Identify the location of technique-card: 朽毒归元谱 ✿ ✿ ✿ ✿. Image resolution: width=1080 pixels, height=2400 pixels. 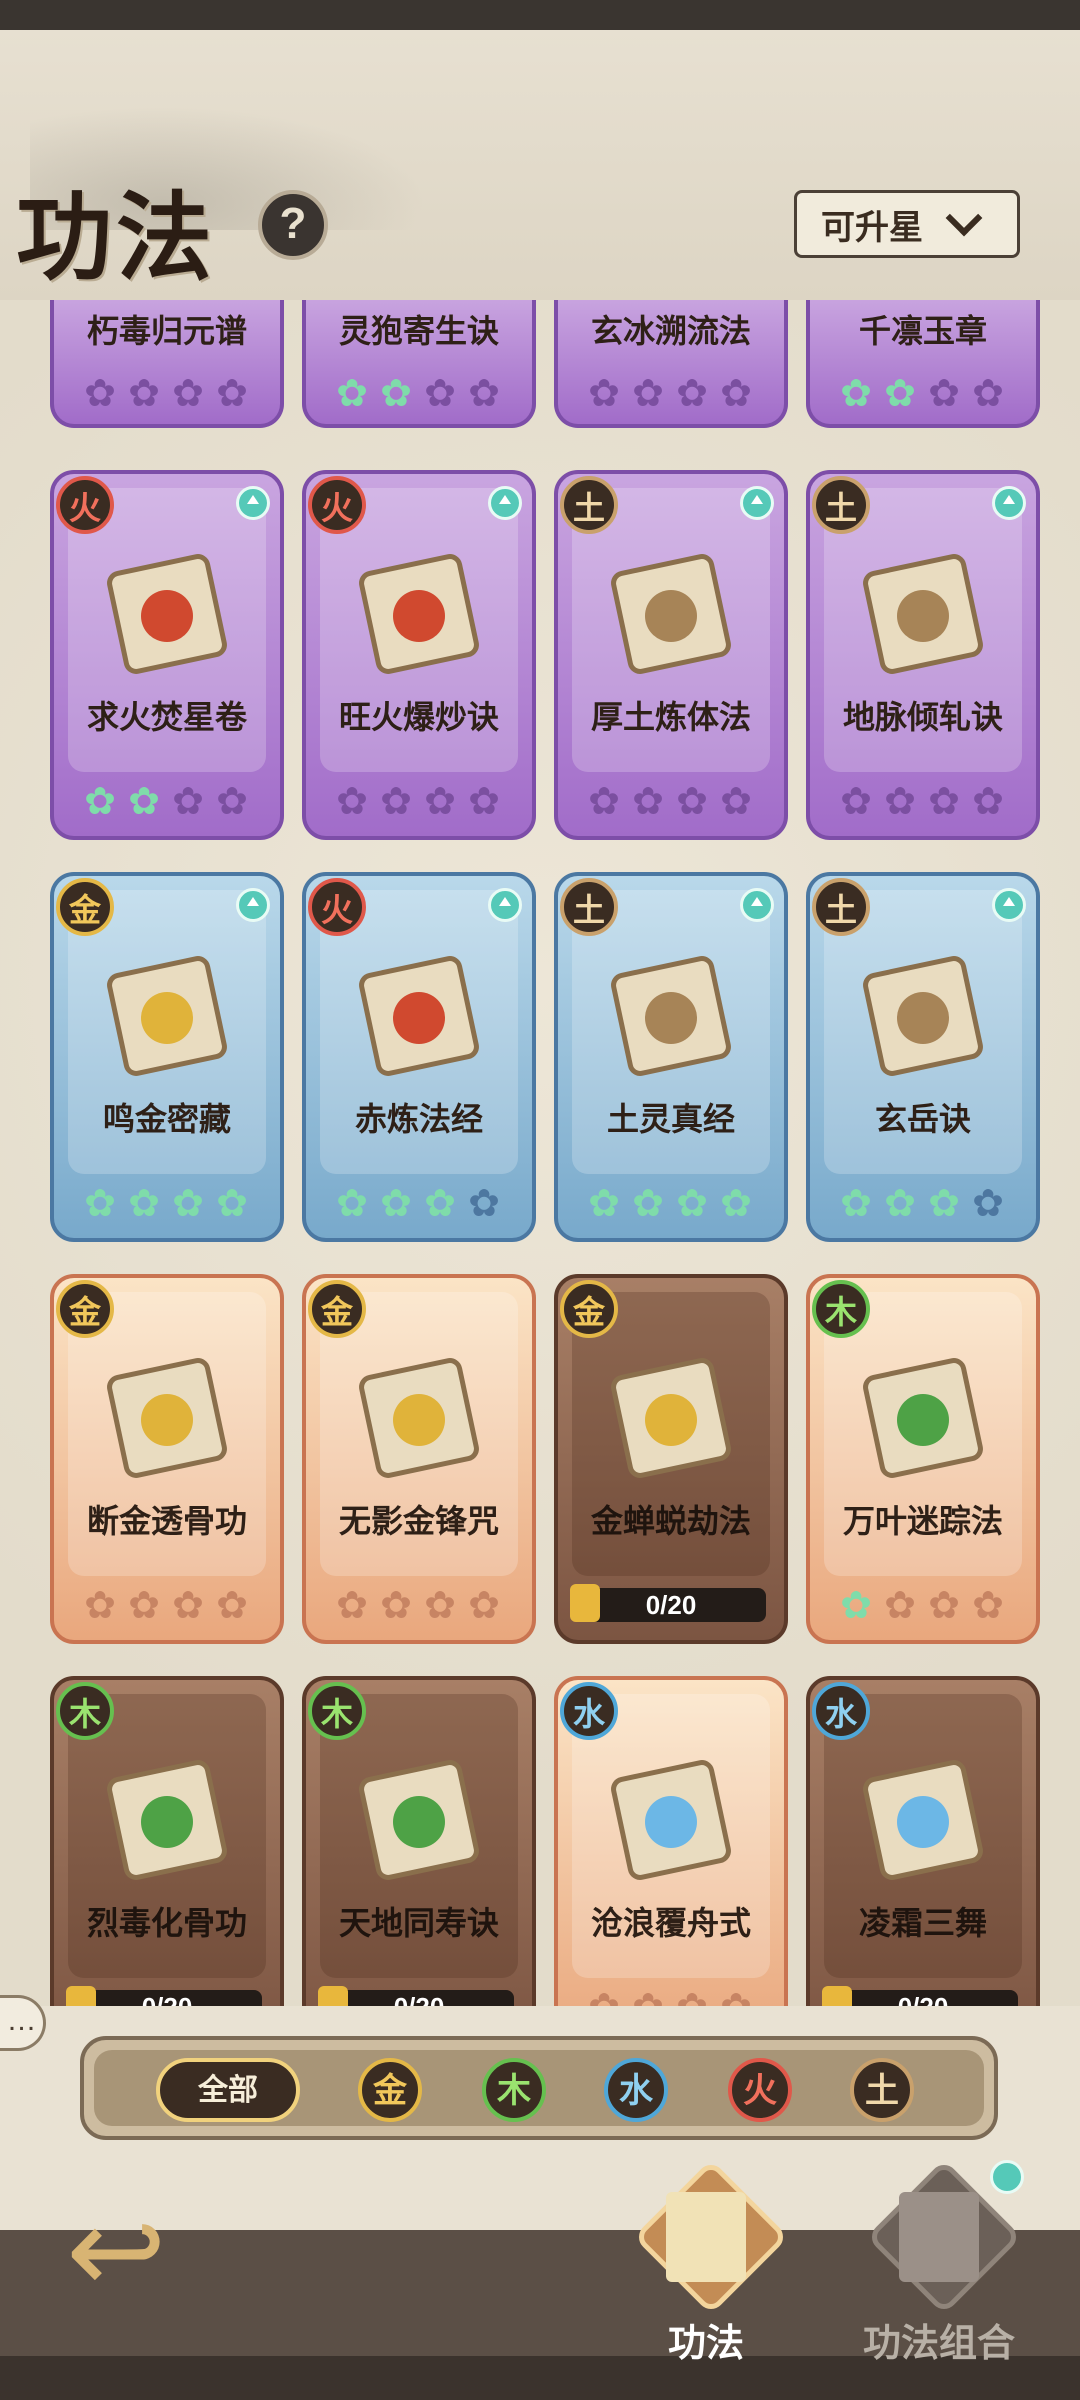
(167, 364).